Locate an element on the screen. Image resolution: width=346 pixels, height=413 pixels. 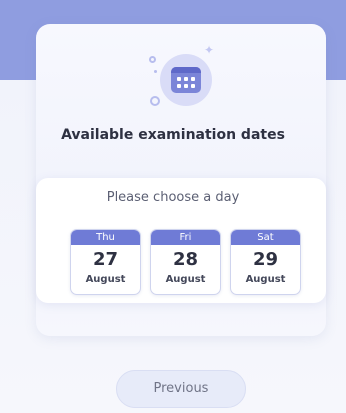
calendar-illustration: ✦ is located at coordinates (180, 75).